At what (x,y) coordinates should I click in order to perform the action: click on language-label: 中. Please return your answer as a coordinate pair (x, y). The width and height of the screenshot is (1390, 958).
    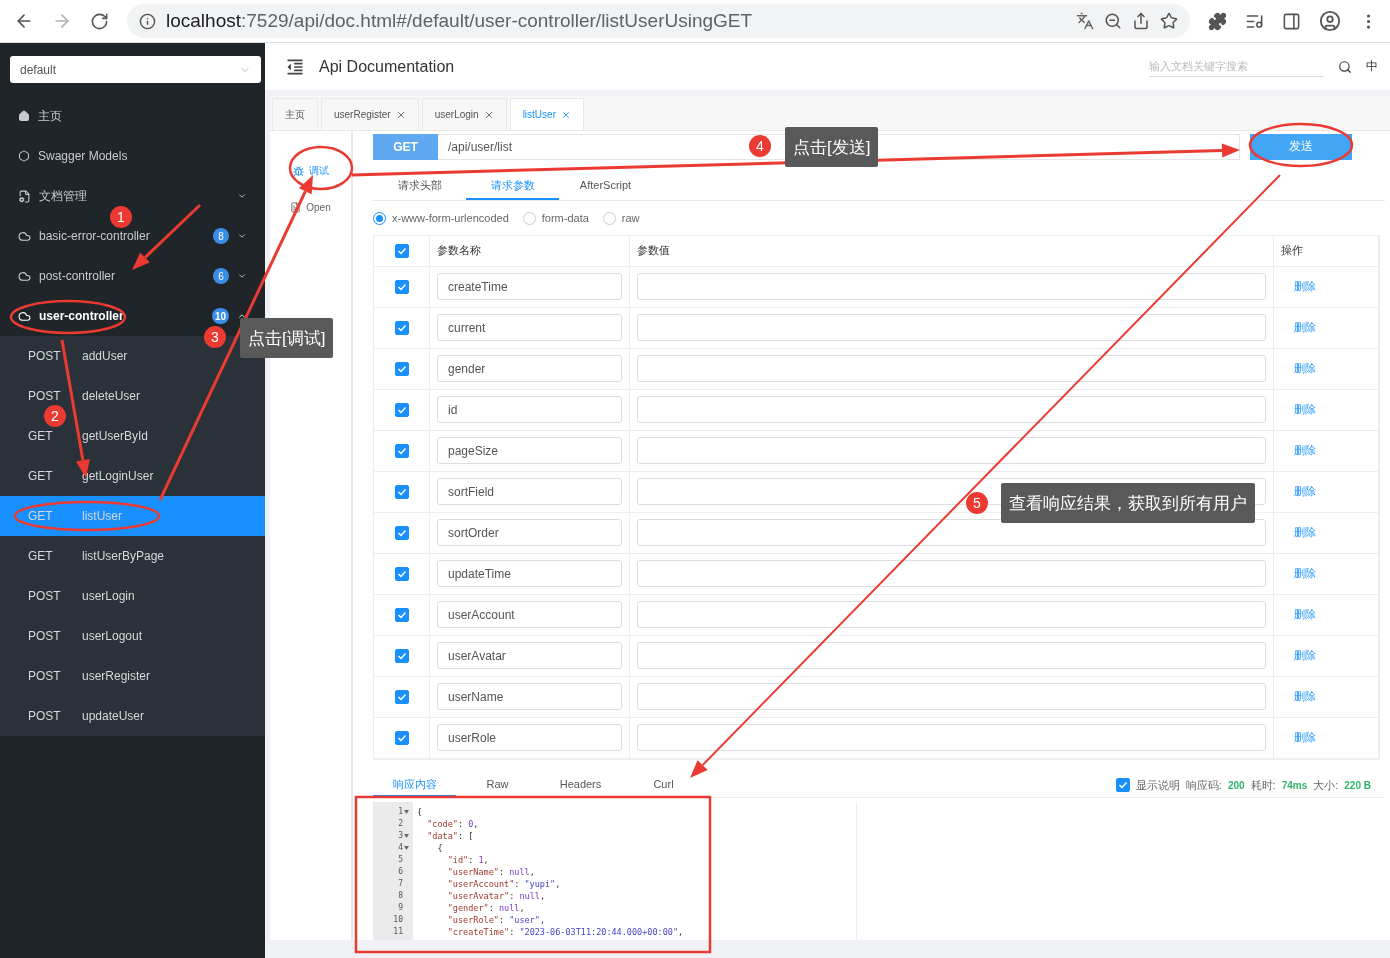
    Looking at the image, I should click on (1372, 66).